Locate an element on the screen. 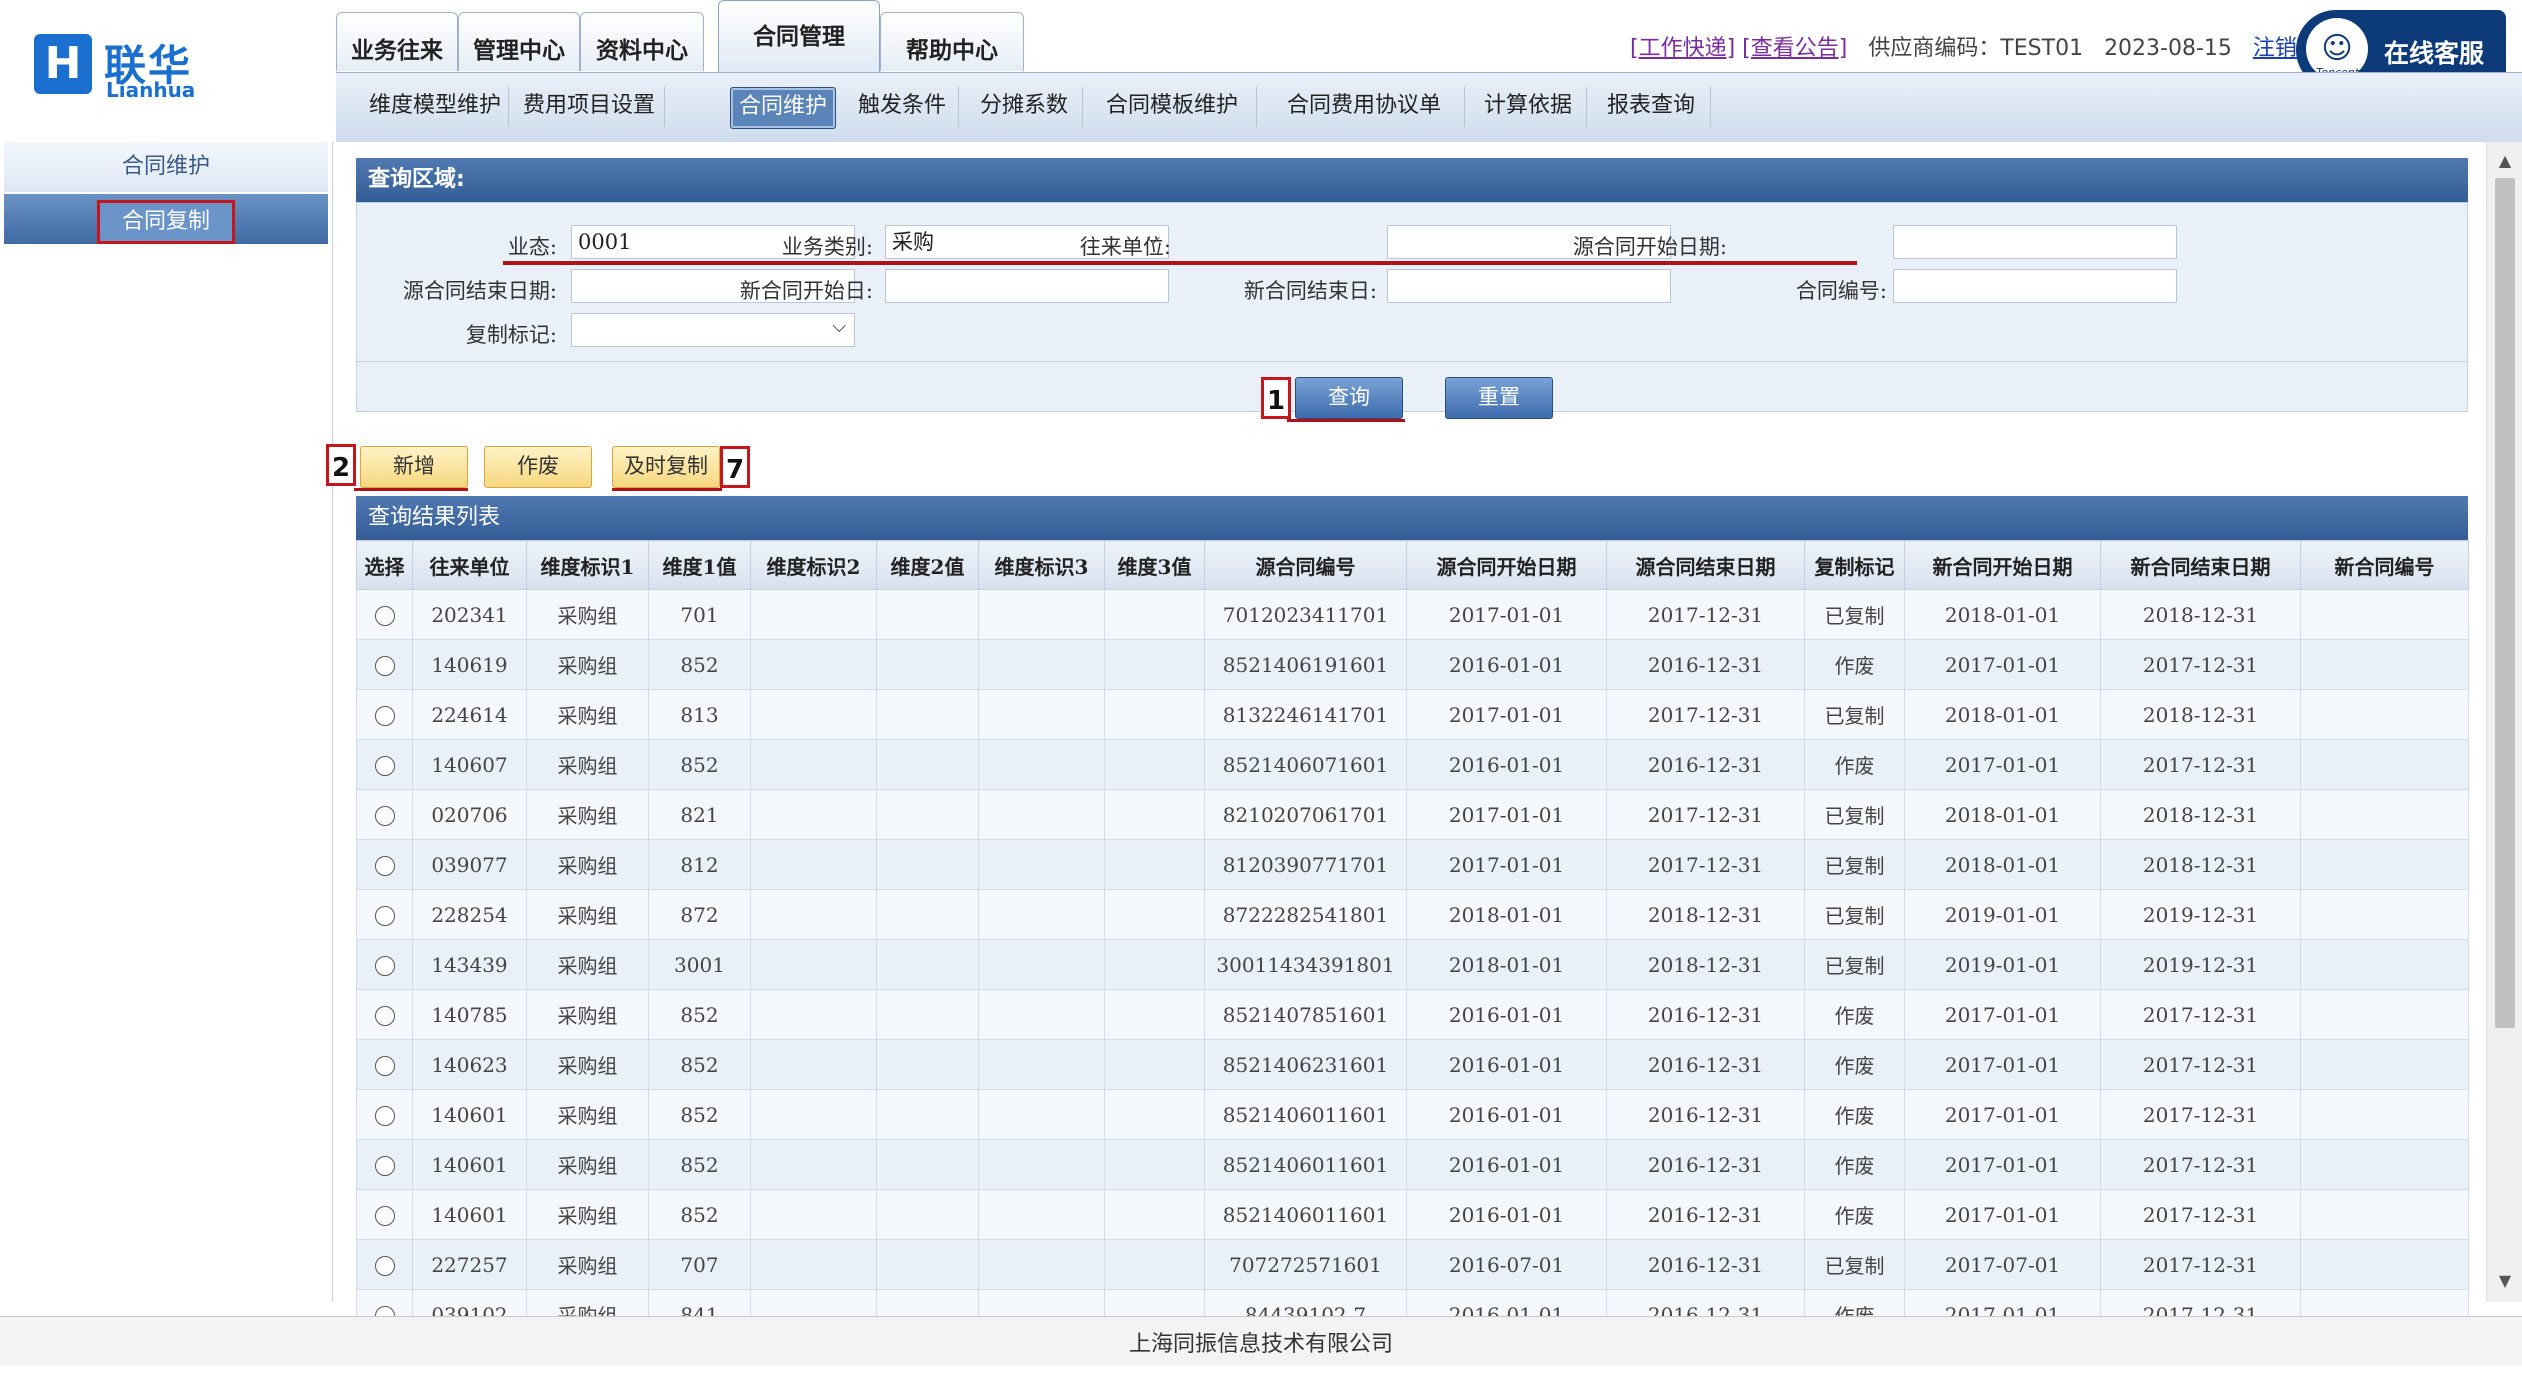 The image size is (2522, 1373). subnav-fee-items: 费用项目设置 is located at coordinates (589, 107).